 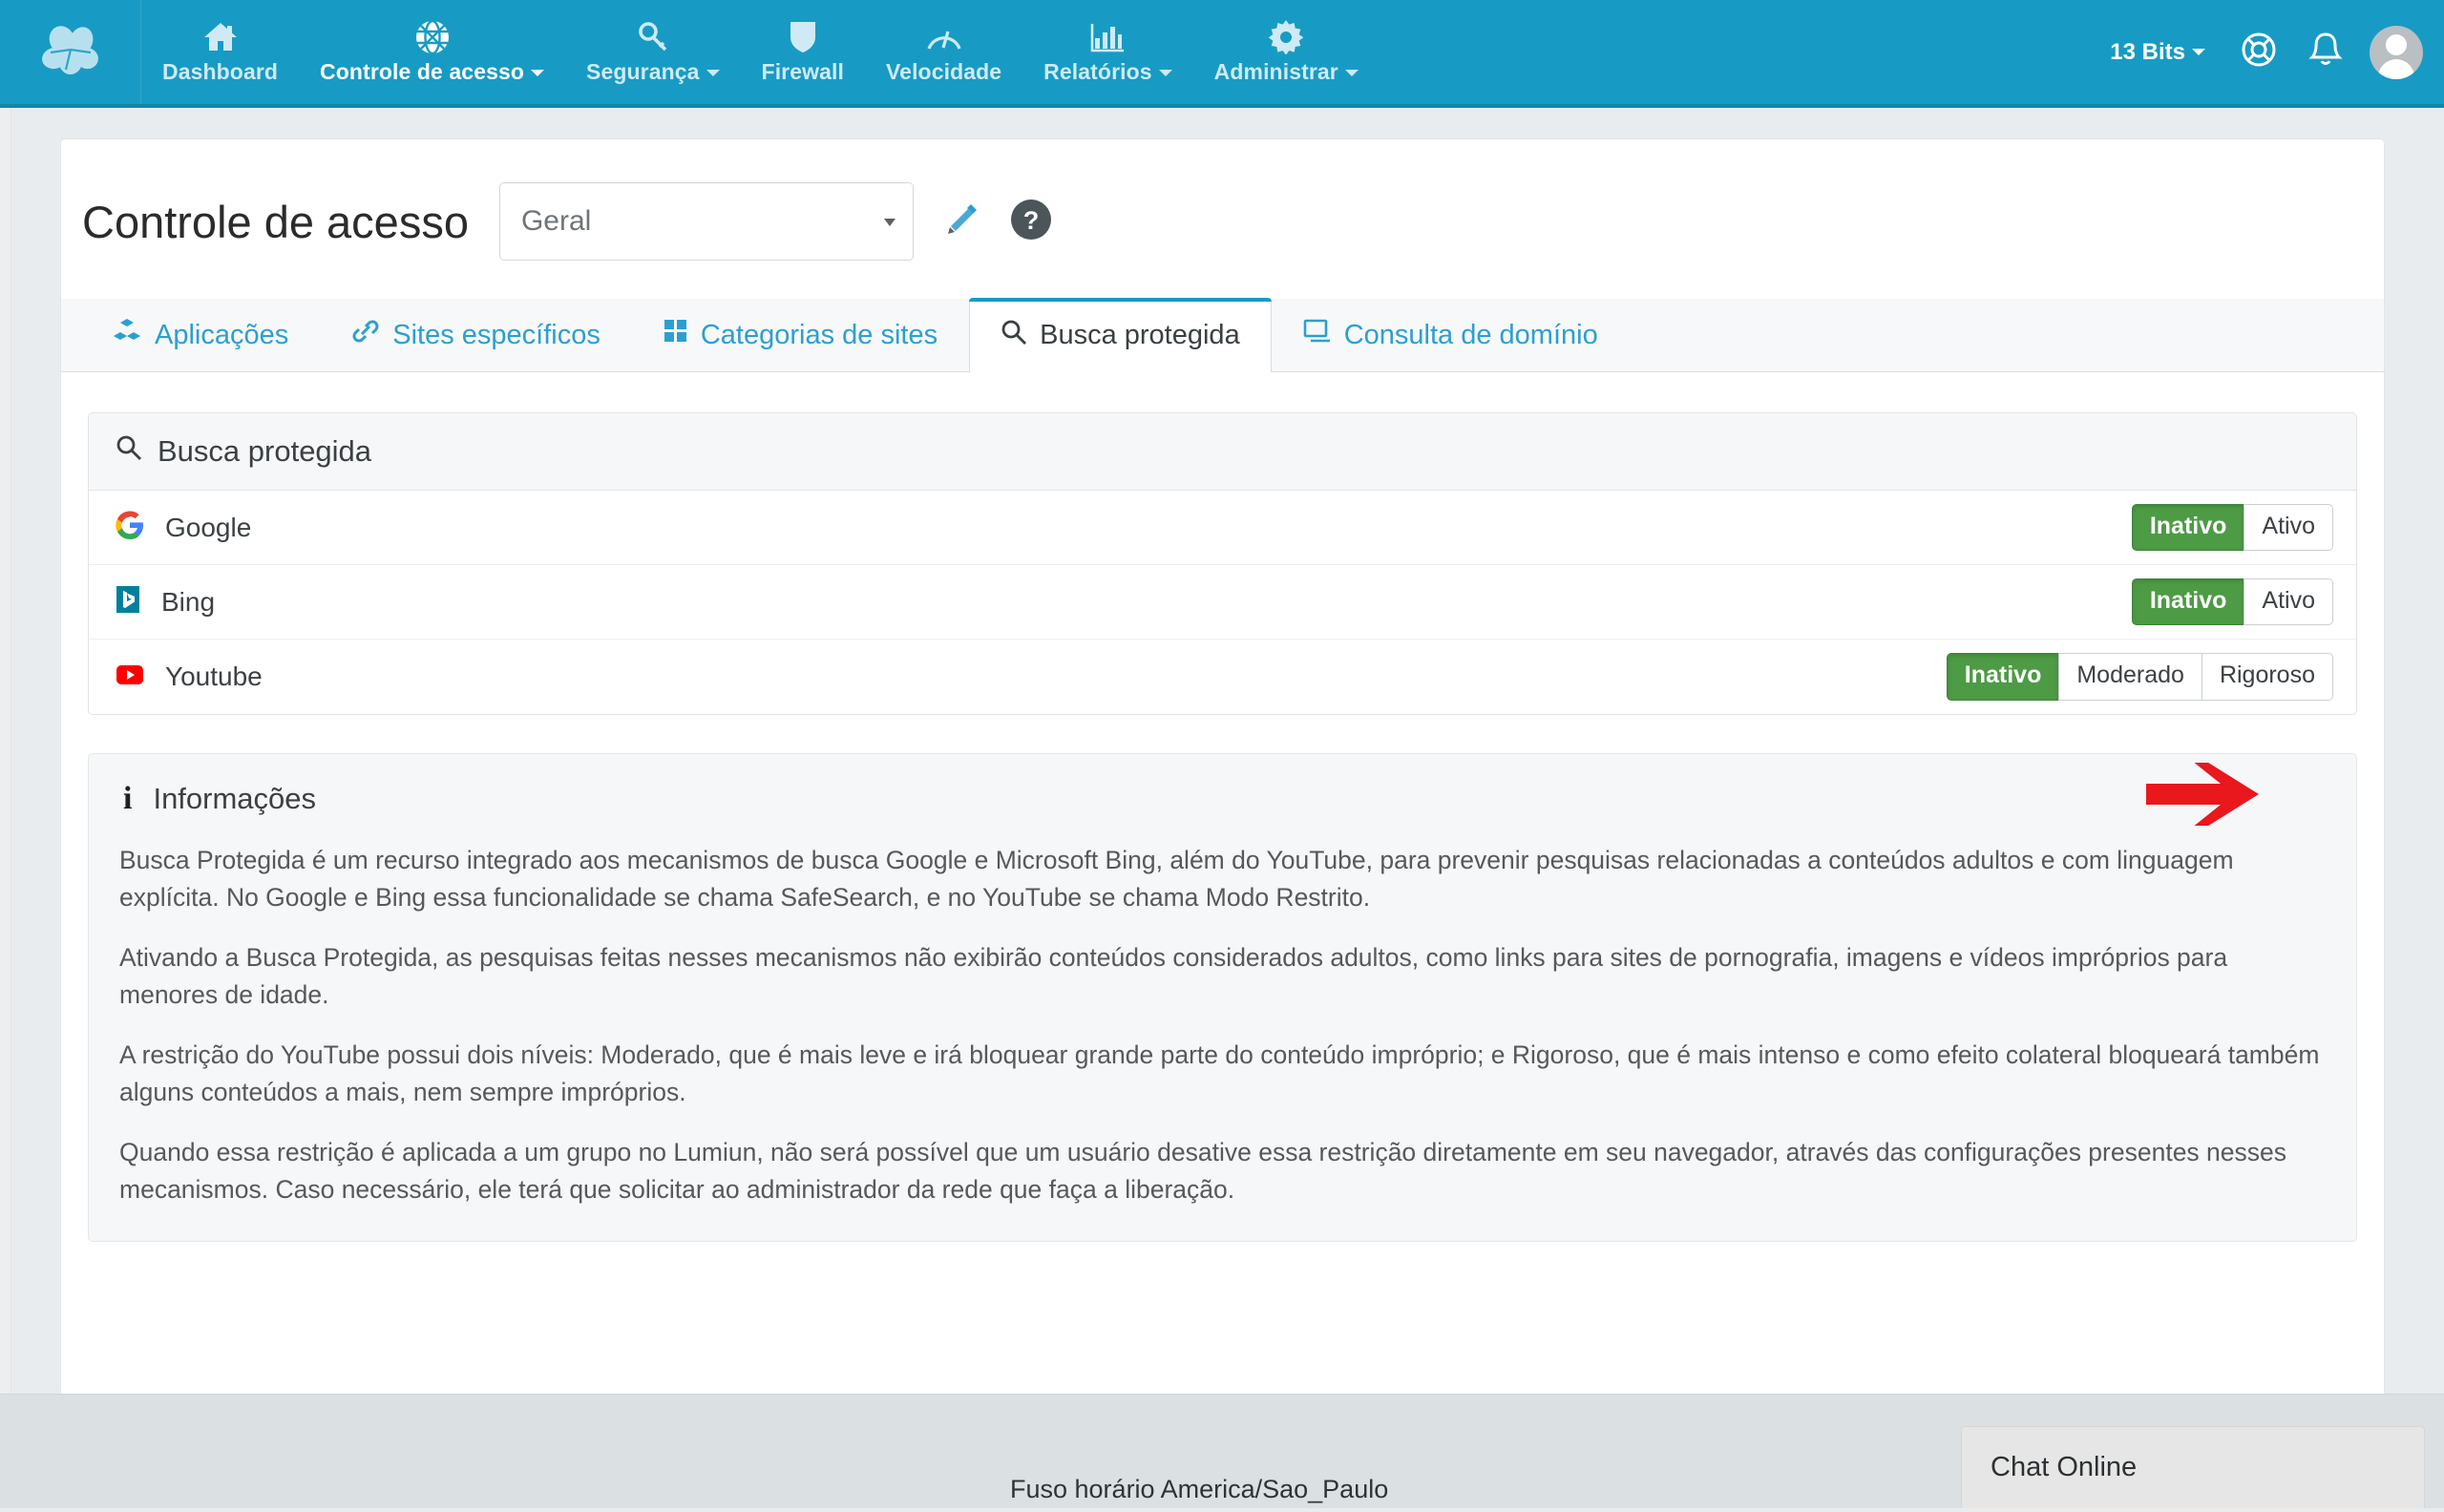 I want to click on bar-chart-icon, so click(x=1107, y=37).